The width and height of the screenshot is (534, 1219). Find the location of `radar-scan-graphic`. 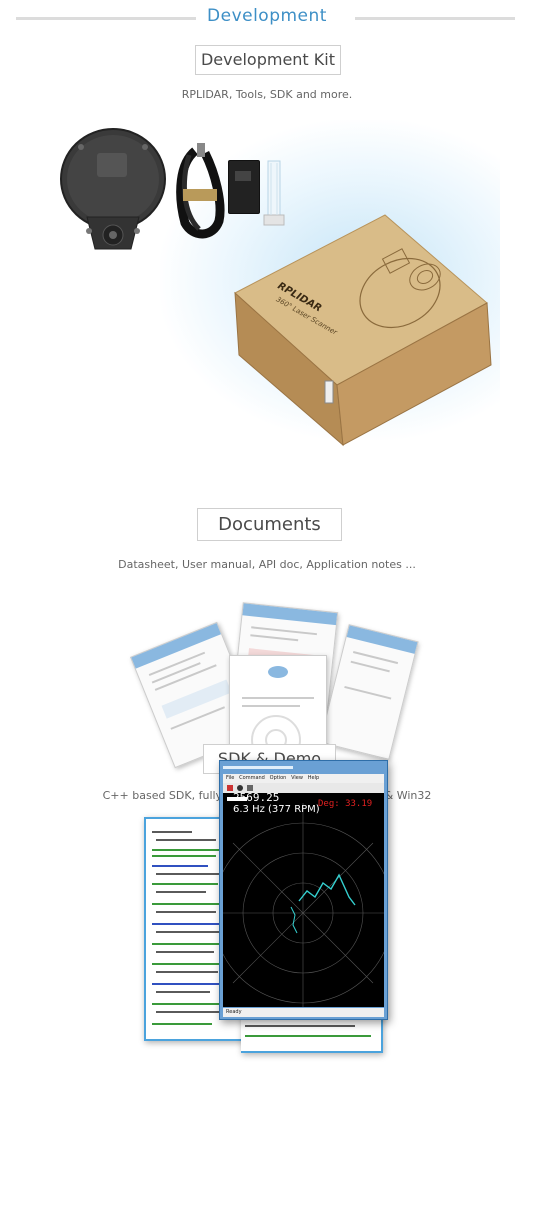

radar-scan-graphic is located at coordinates (303, 902).